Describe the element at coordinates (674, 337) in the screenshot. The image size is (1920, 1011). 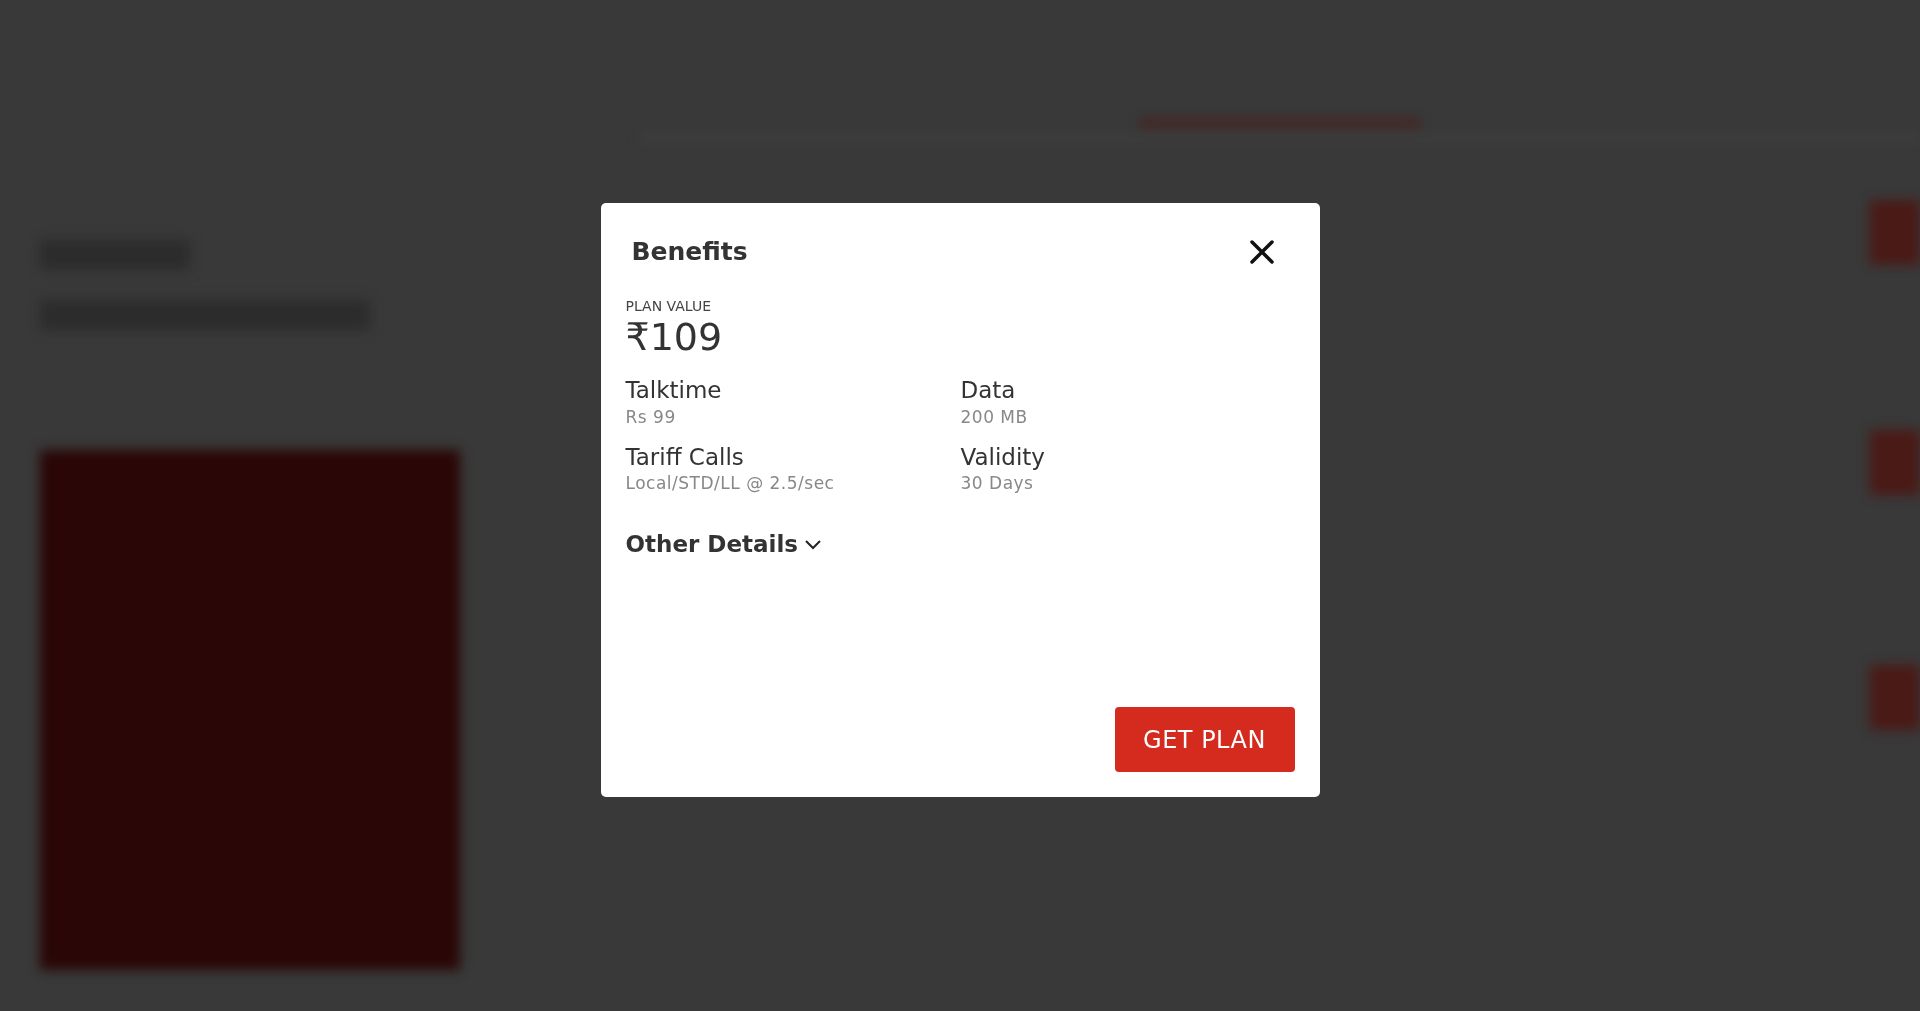
I see `plan-value: ₹109` at that location.